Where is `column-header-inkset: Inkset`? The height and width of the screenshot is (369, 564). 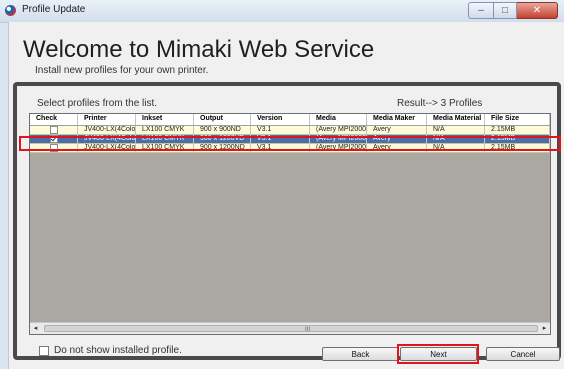
column-header-inkset: Inkset is located at coordinates (165, 119).